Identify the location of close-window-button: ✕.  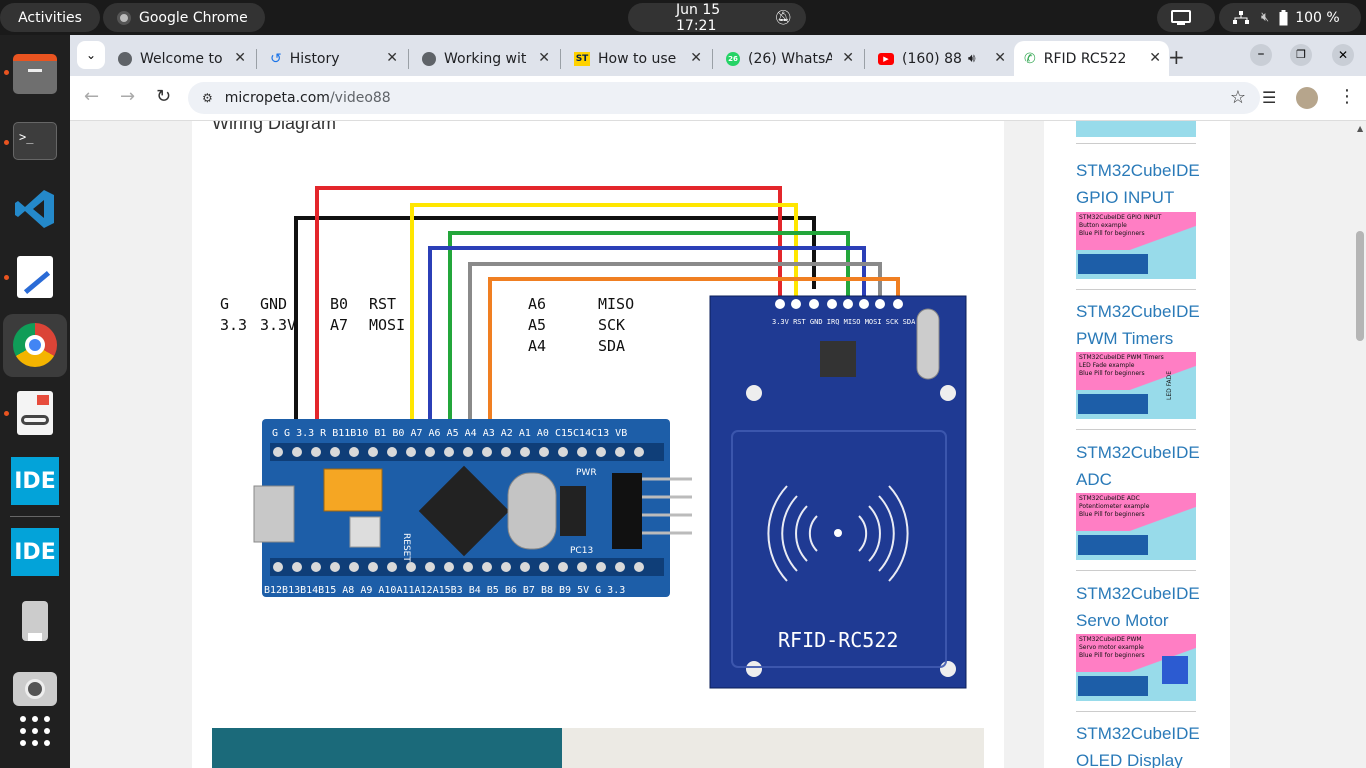
(1343, 55).